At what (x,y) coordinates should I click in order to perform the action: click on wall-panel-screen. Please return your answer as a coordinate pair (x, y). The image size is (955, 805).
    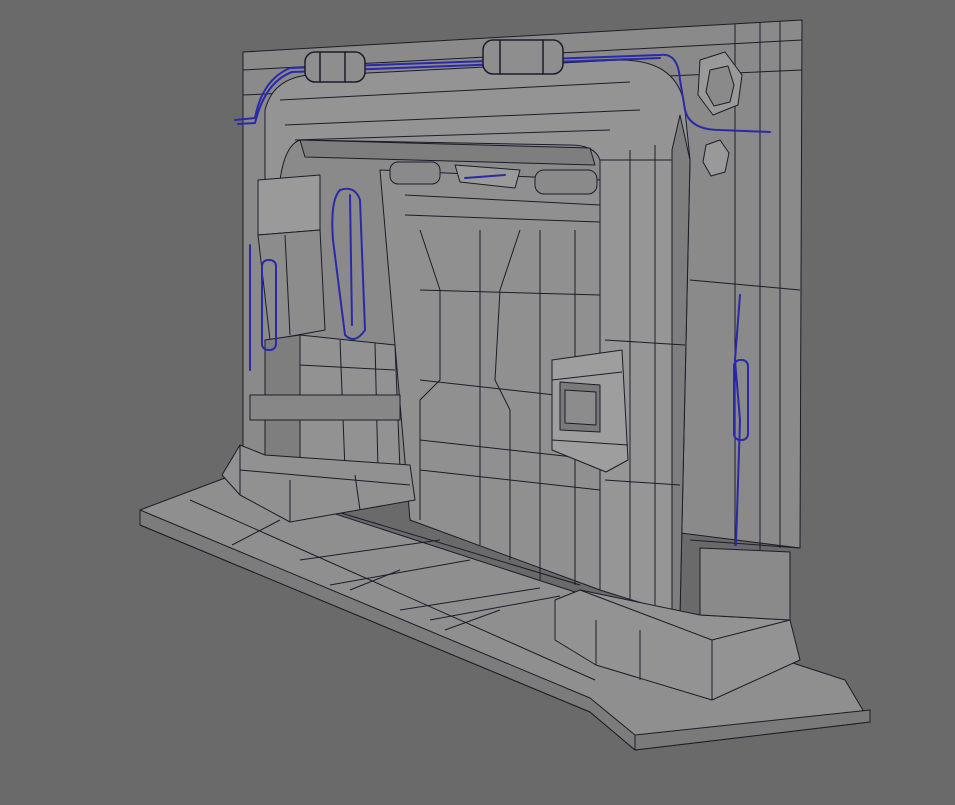
    Looking at the image, I should click on (590, 411).